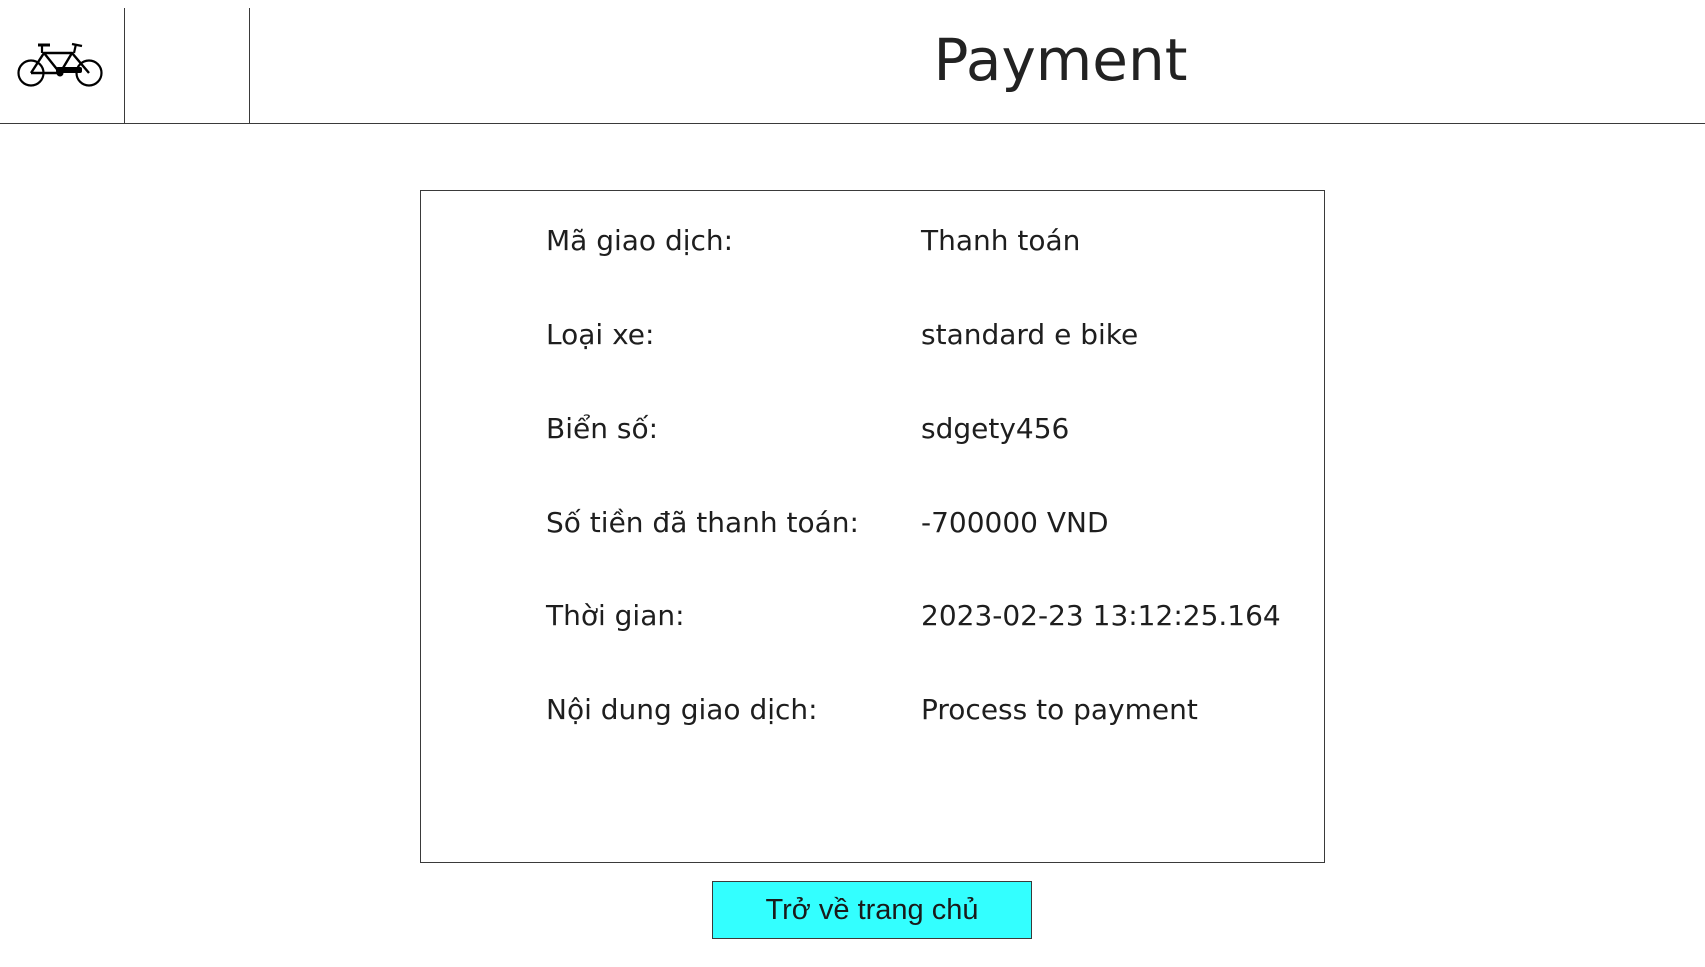  Describe the element at coordinates (1001, 240) in the screenshot. I see `transaction-id-value: Thanh toán` at that location.